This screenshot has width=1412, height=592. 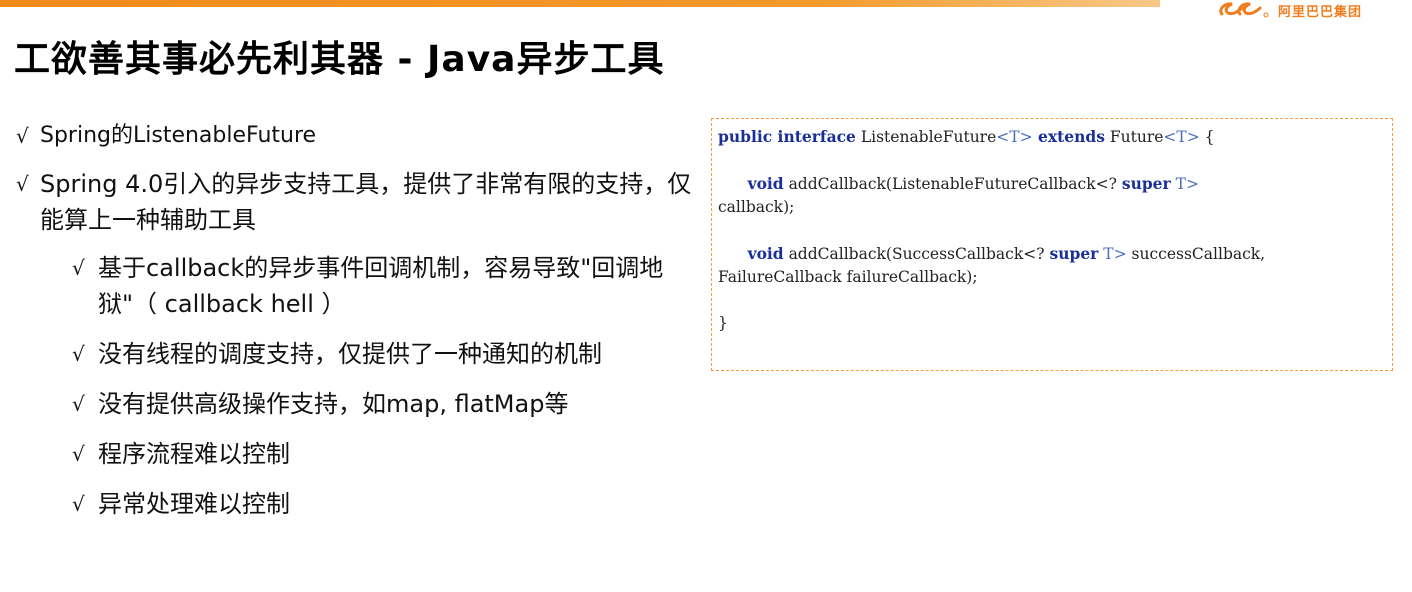 I want to click on sub-bullet-item: √ 没有提供高级操作支持，如map, flatMap等, so click(x=384, y=404).